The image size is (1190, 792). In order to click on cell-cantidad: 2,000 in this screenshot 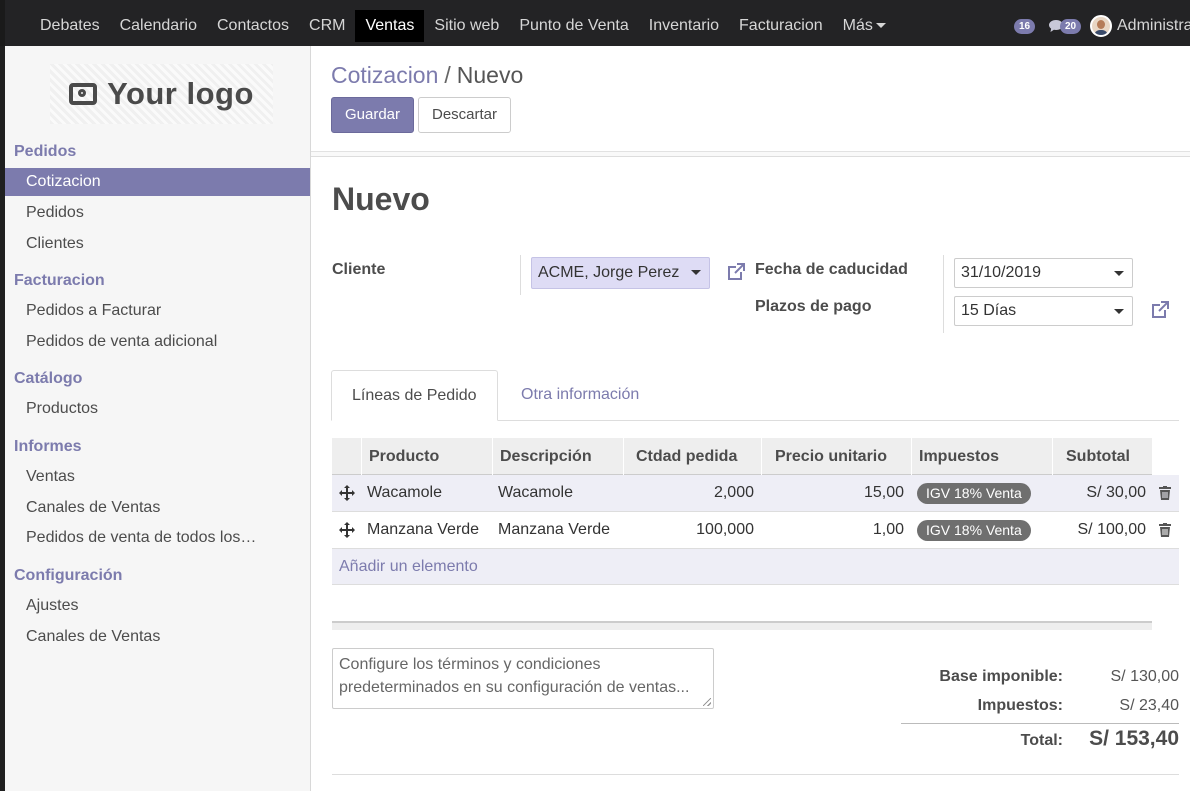, I will do `click(733, 492)`.